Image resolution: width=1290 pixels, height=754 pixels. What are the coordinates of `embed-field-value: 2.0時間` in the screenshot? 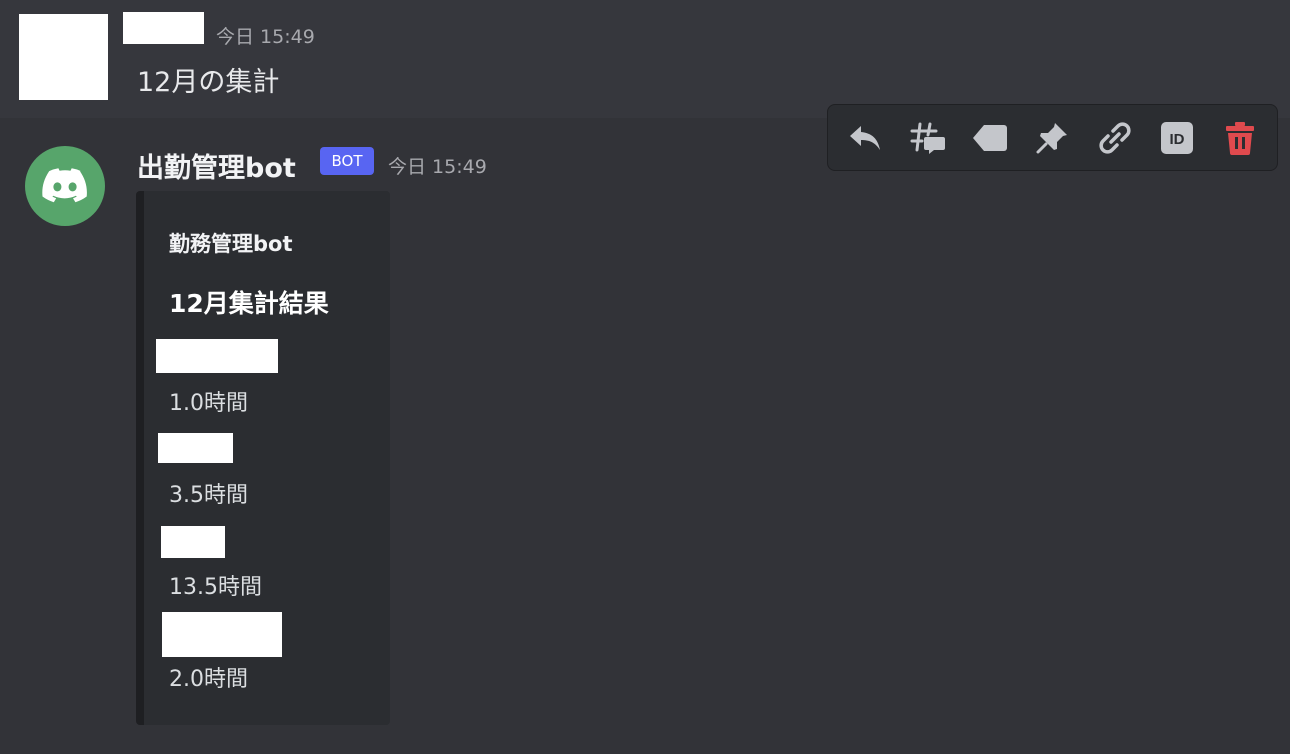 It's located at (208, 679).